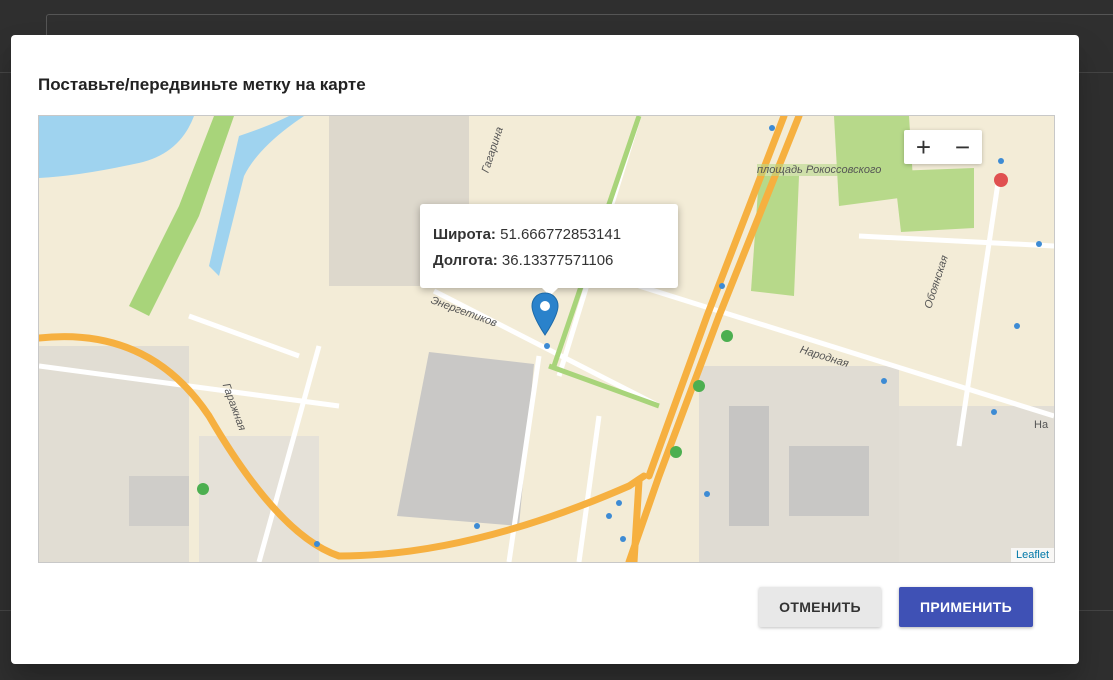 This screenshot has height=680, width=1113. Describe the element at coordinates (1032, 555) in the screenshot. I see `map-attribution-link: Leaflet` at that location.